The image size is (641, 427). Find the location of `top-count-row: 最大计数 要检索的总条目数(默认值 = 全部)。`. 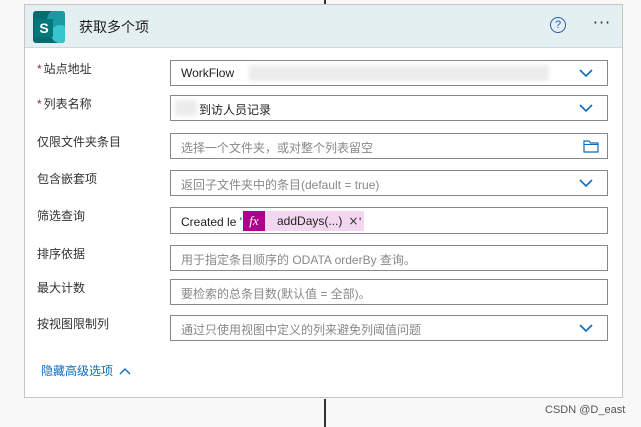

top-count-row: 最大计数 要检索的总条目数(默认值 = 全部)。 is located at coordinates (323, 292).